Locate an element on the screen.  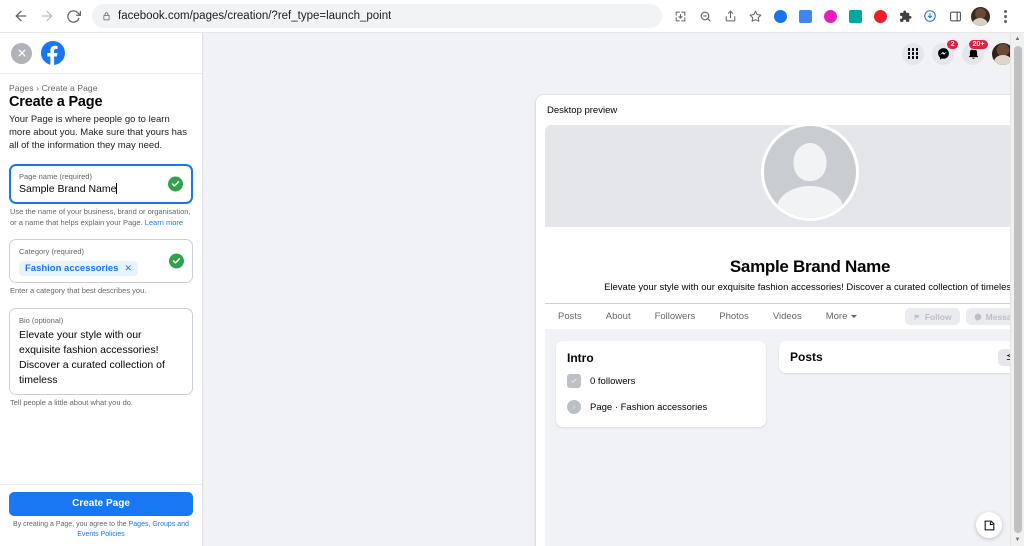
preview-card-header: Desktop preview is located at coordinates (780, 110).